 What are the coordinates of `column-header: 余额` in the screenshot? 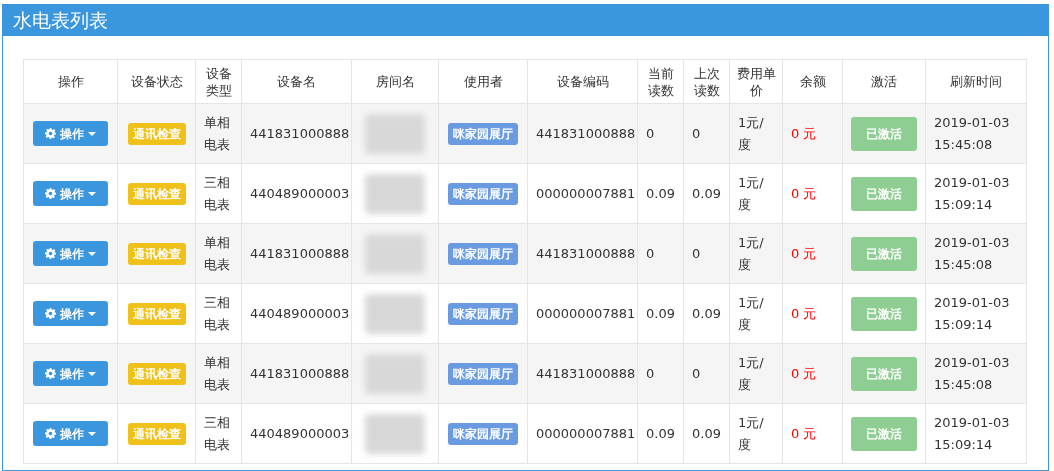 It's located at (812, 81).